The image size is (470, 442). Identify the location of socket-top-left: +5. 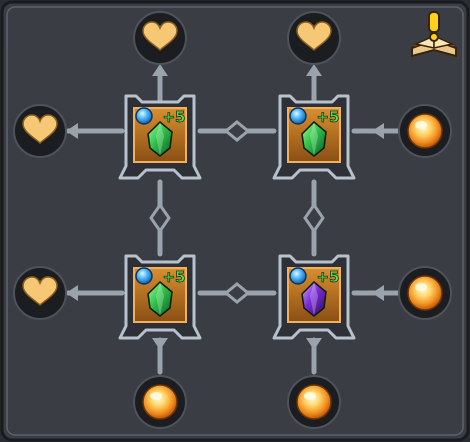
(160, 137).